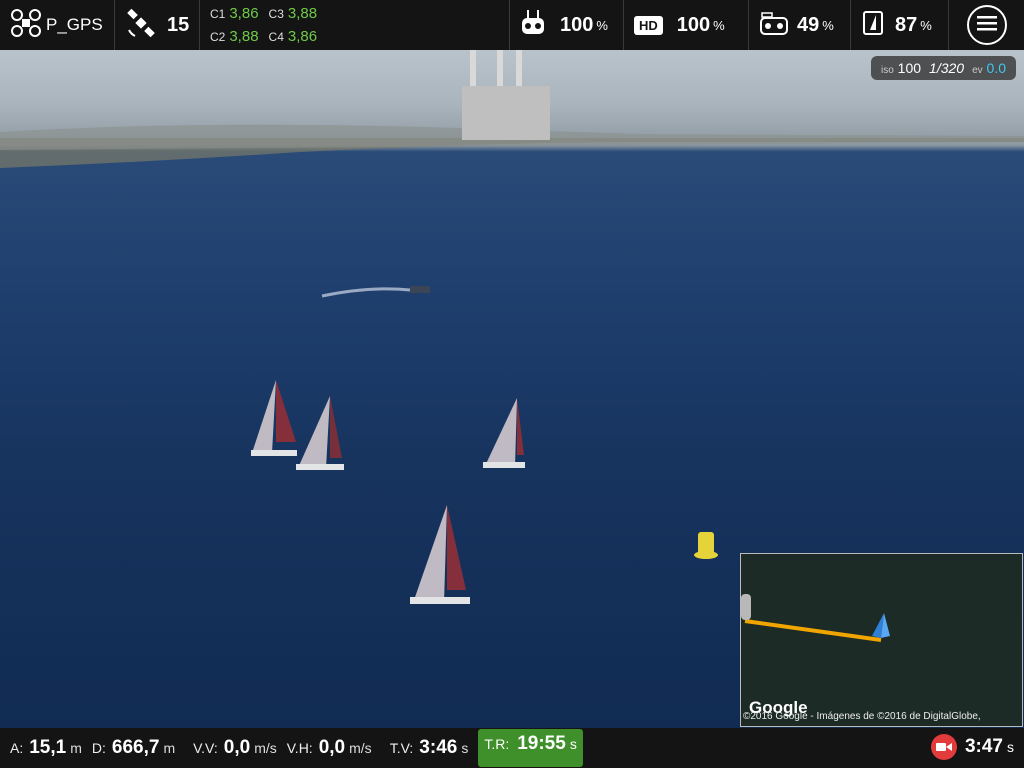 The image size is (1024, 768). Describe the element at coordinates (648, 25) in the screenshot. I see `hd-icon: HD` at that location.